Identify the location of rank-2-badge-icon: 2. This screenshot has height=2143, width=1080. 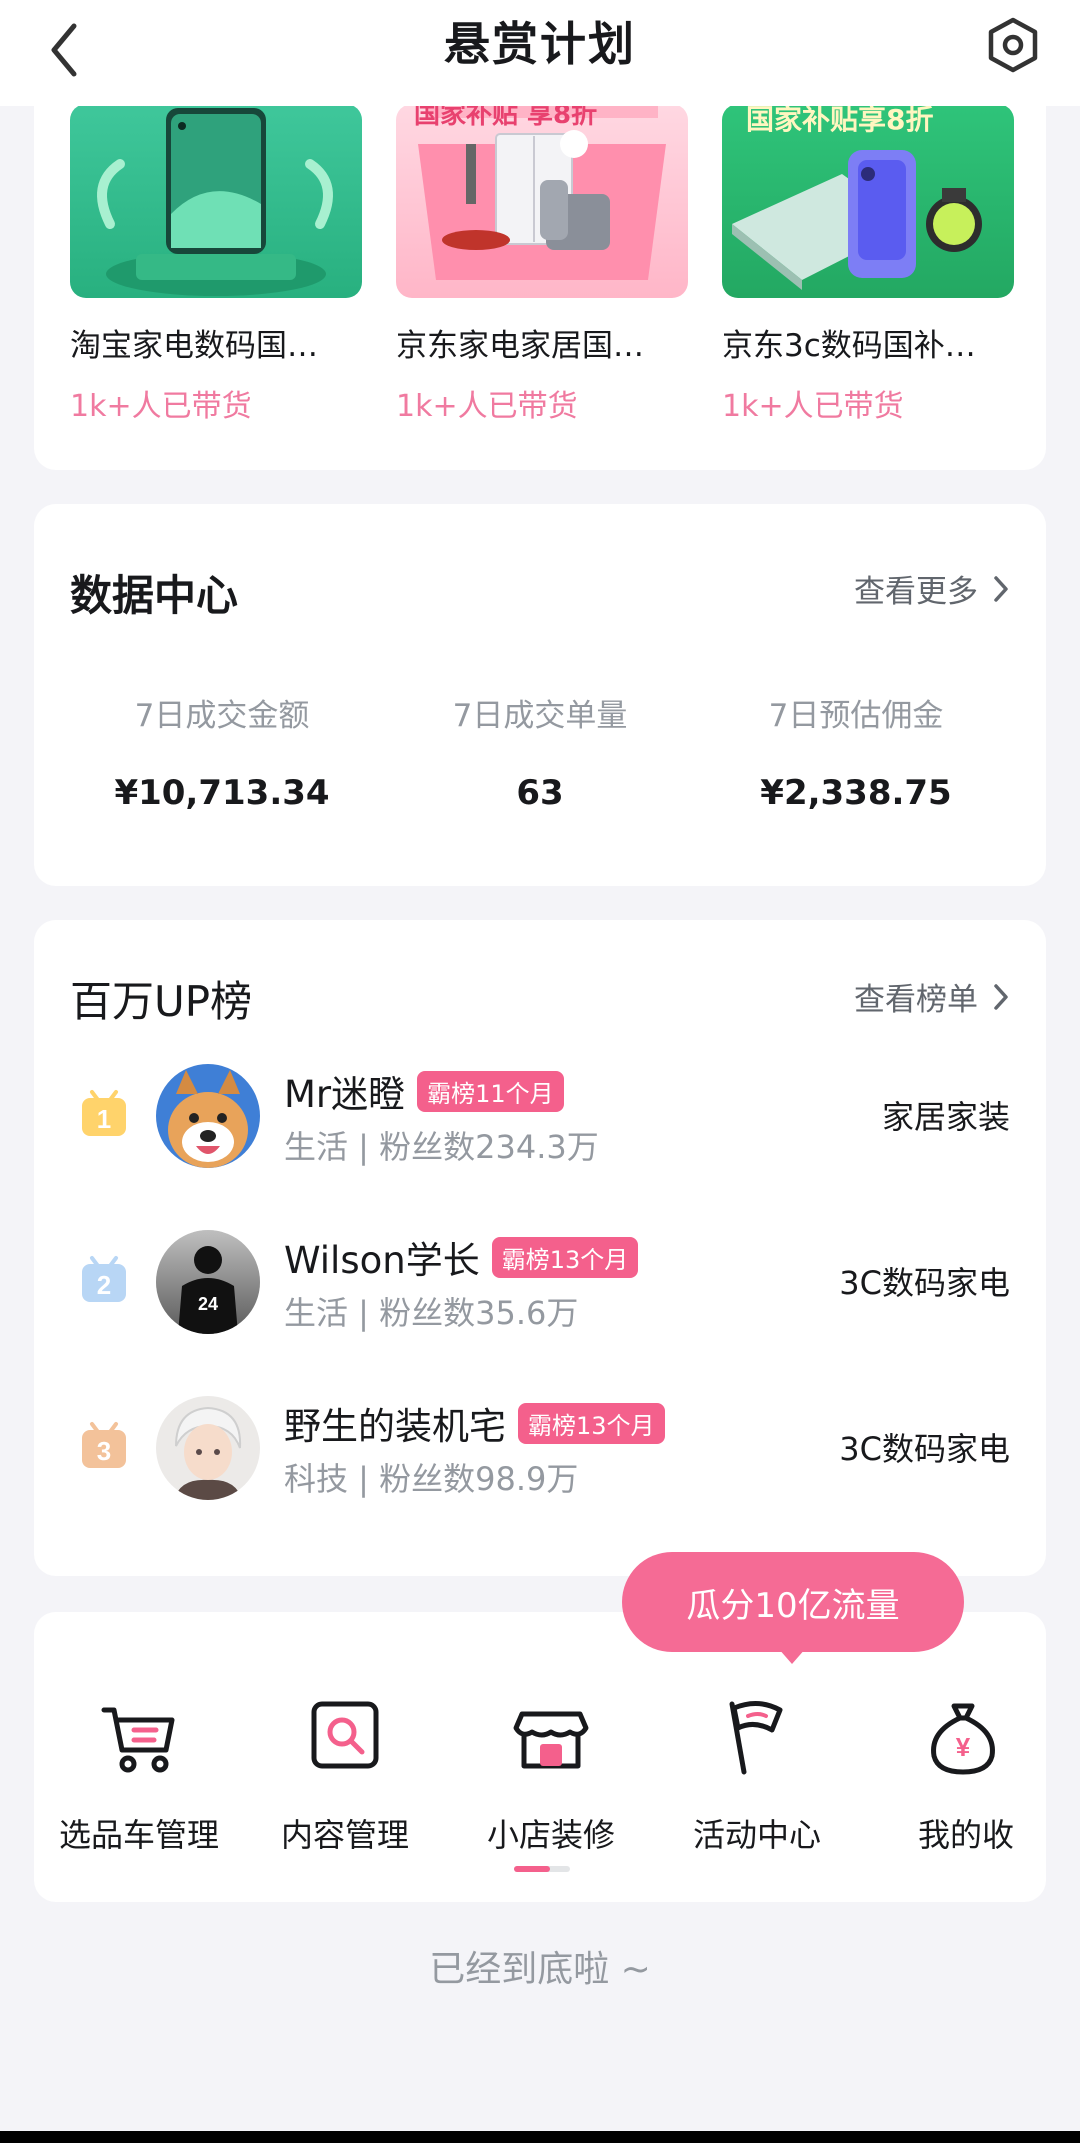
(104, 1279).